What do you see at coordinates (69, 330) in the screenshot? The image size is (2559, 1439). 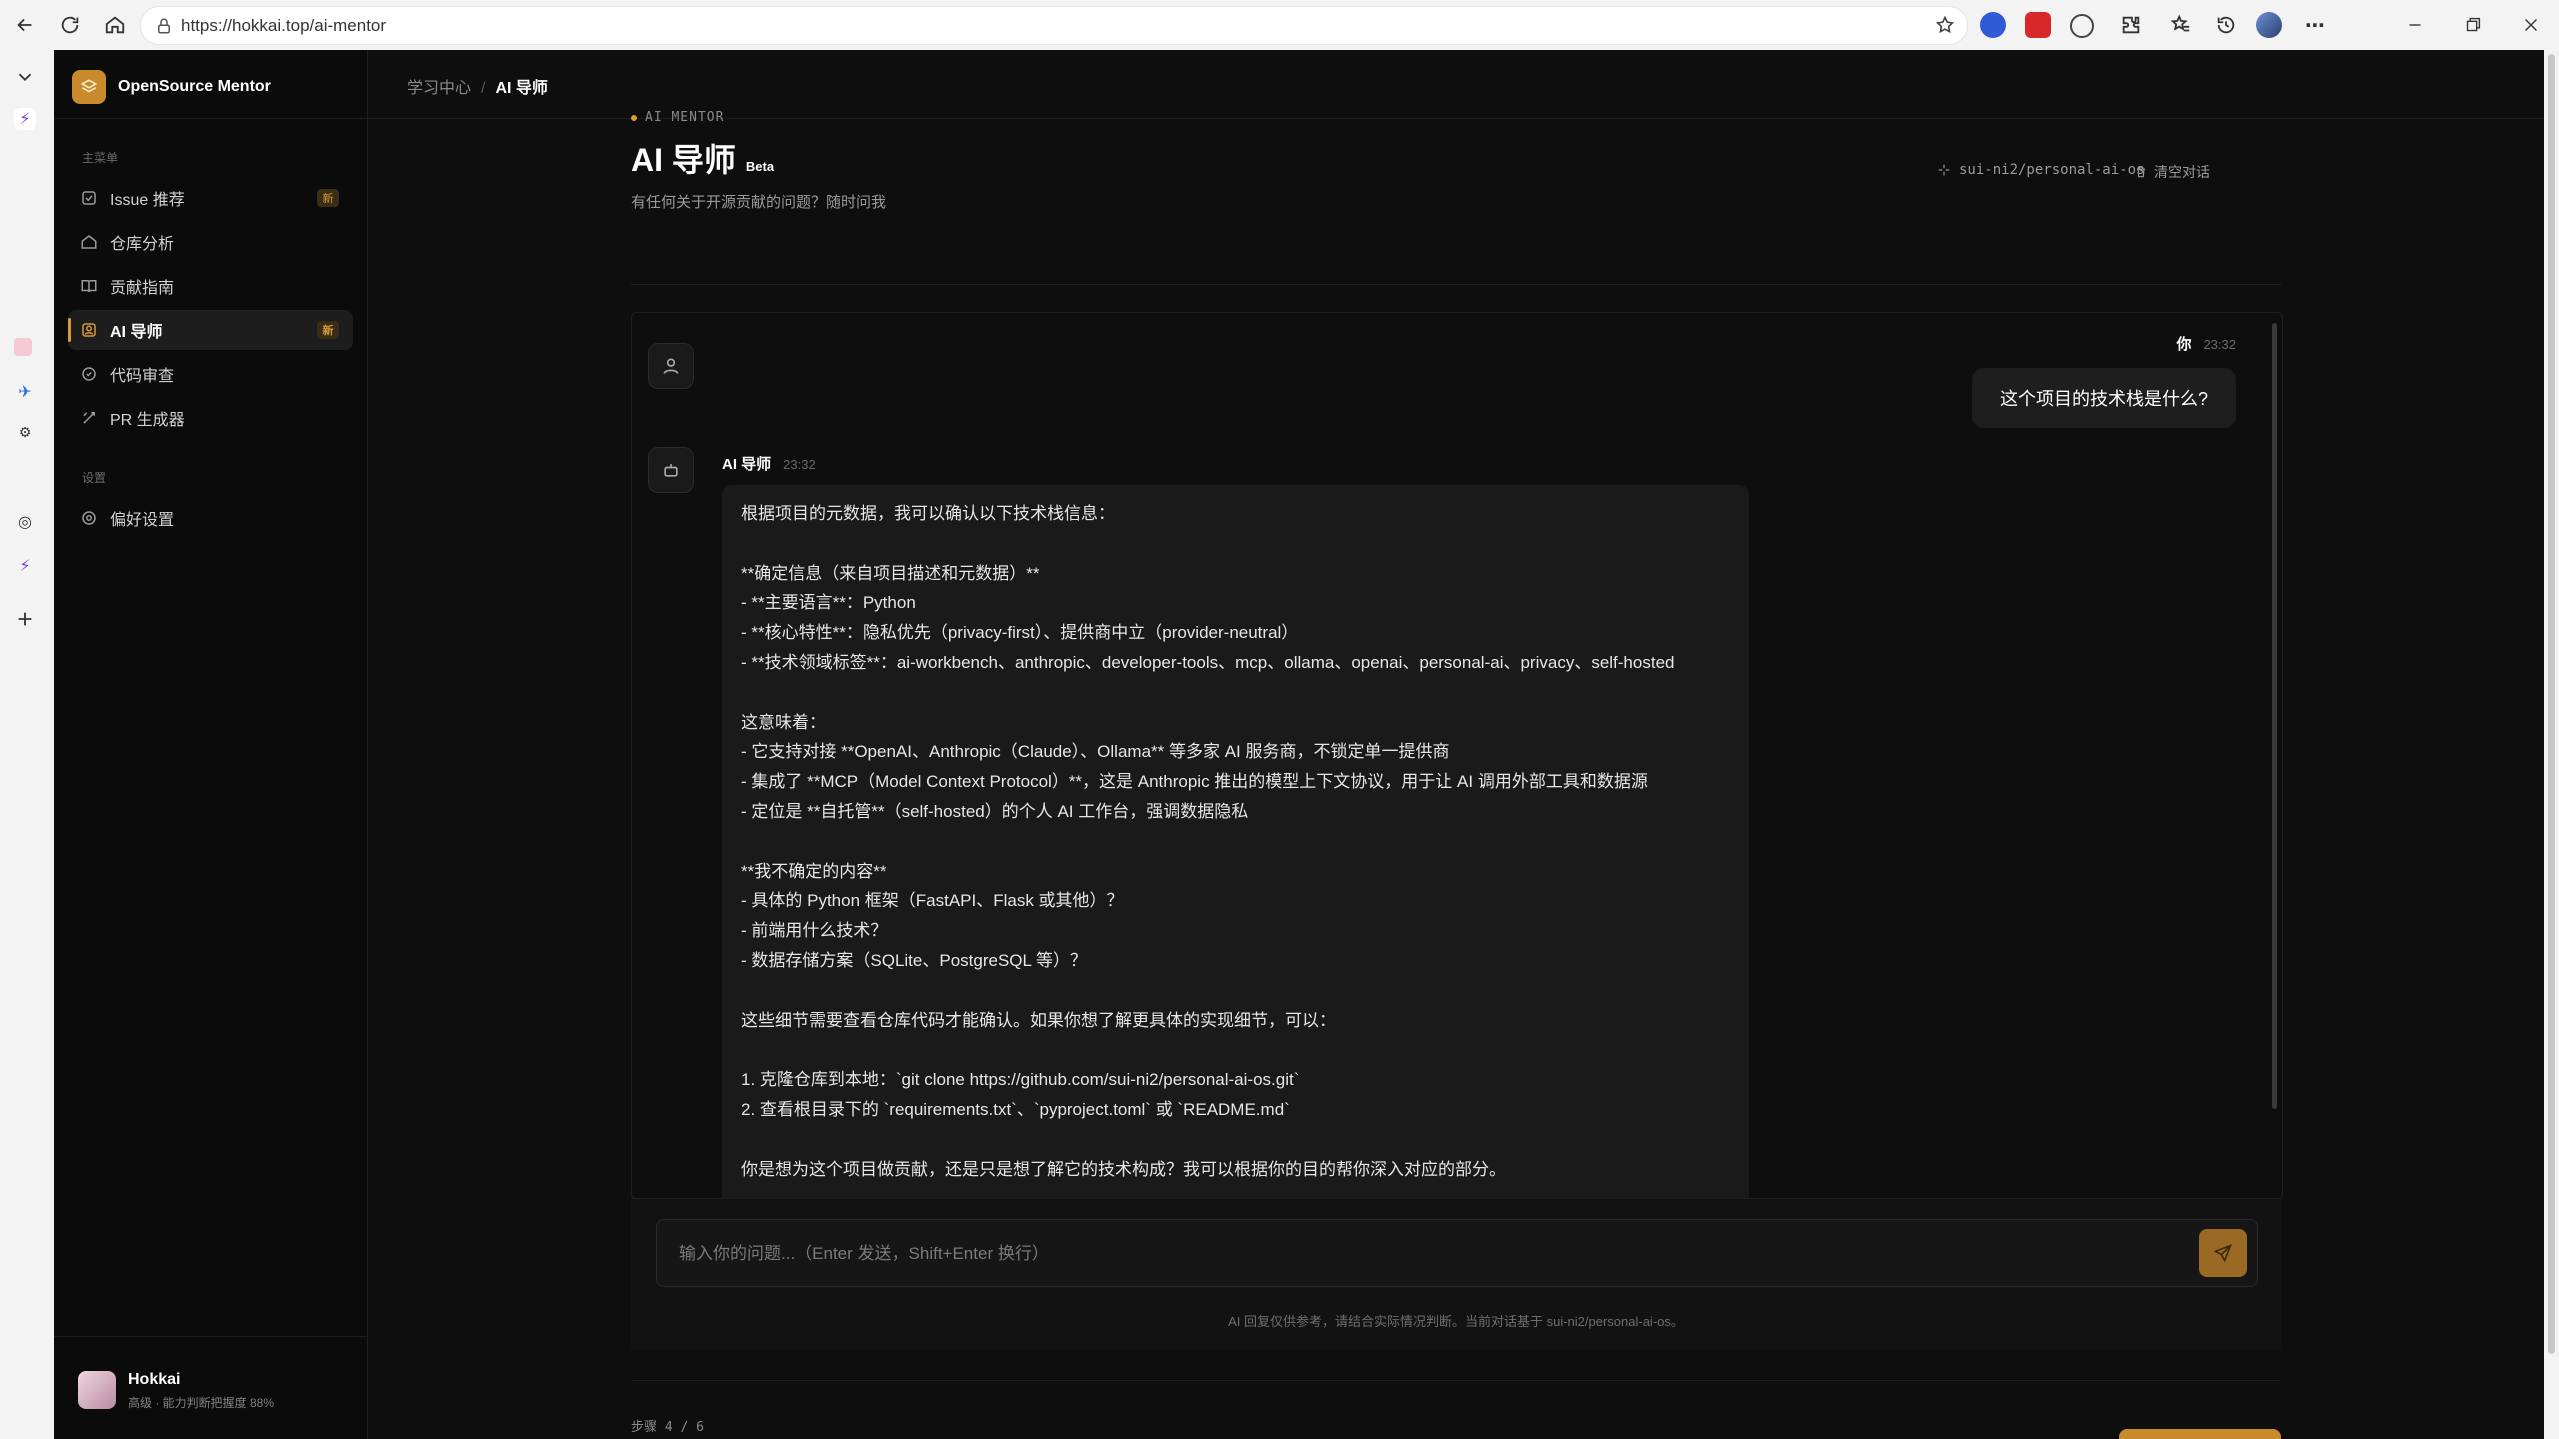 I see `active-indicator` at bounding box center [69, 330].